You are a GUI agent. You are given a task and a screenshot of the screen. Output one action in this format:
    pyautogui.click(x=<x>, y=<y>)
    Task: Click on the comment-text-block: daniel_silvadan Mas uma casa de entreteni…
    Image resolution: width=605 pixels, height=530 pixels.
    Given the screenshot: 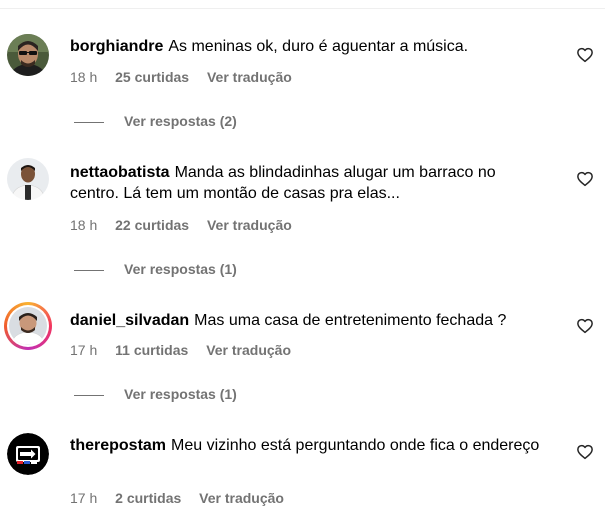 What is the action you would take?
    pyautogui.click(x=310, y=320)
    